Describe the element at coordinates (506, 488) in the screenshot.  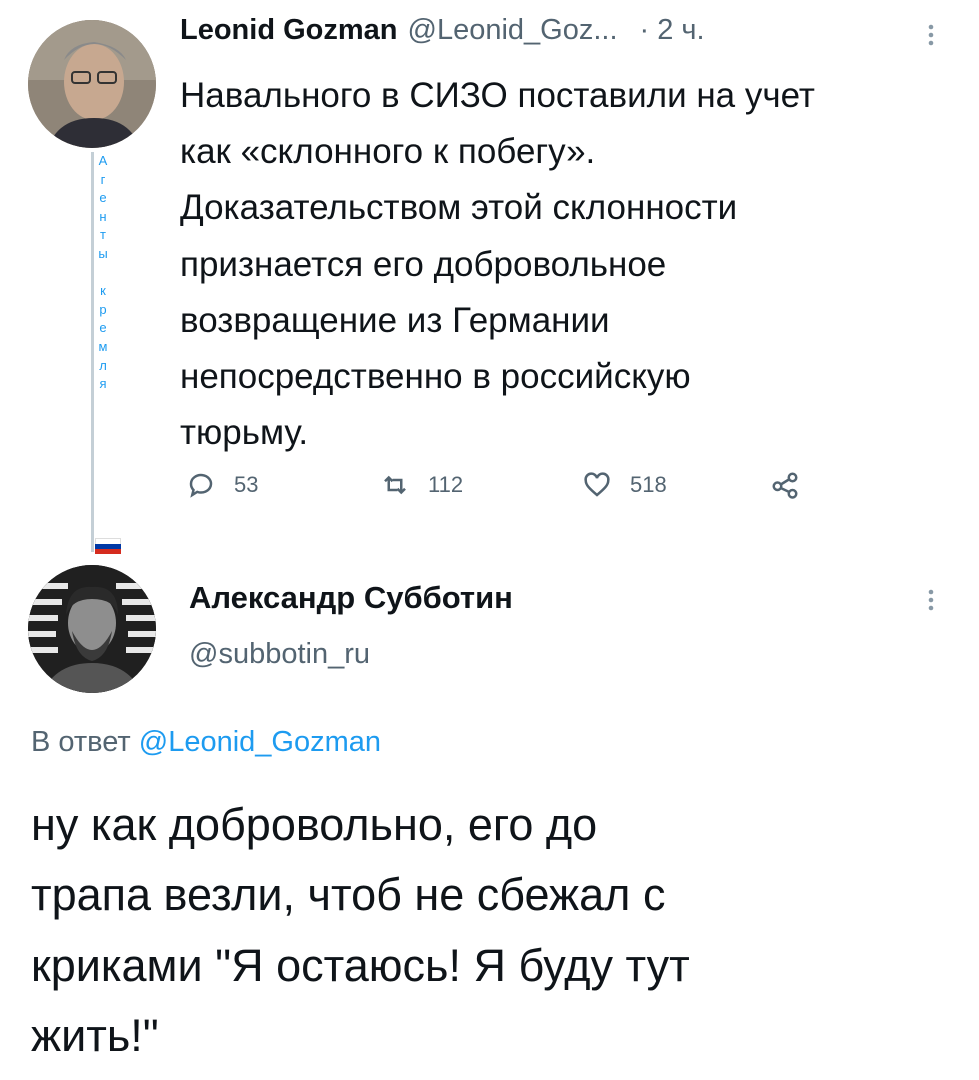
I see `tweet1-actions: 53 112 518` at that location.